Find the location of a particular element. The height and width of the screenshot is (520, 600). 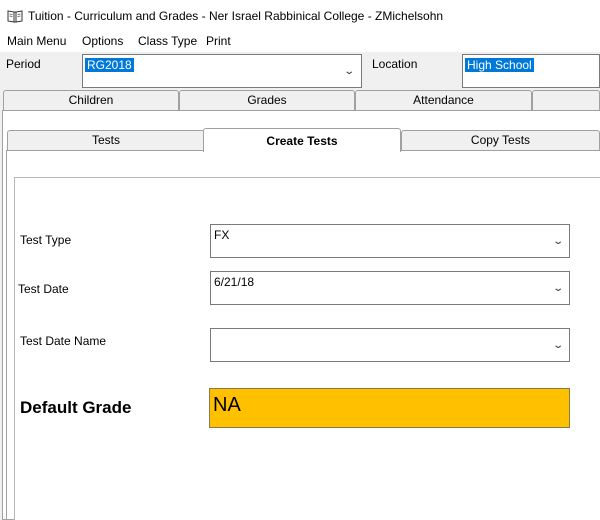

default-grade-label: Default Grade is located at coordinates (76, 407).